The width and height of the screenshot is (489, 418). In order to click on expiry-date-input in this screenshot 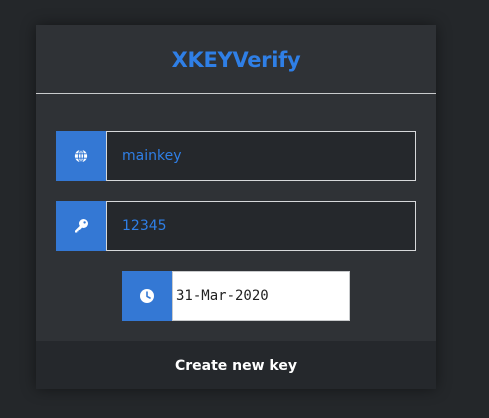, I will do `click(261, 296)`.